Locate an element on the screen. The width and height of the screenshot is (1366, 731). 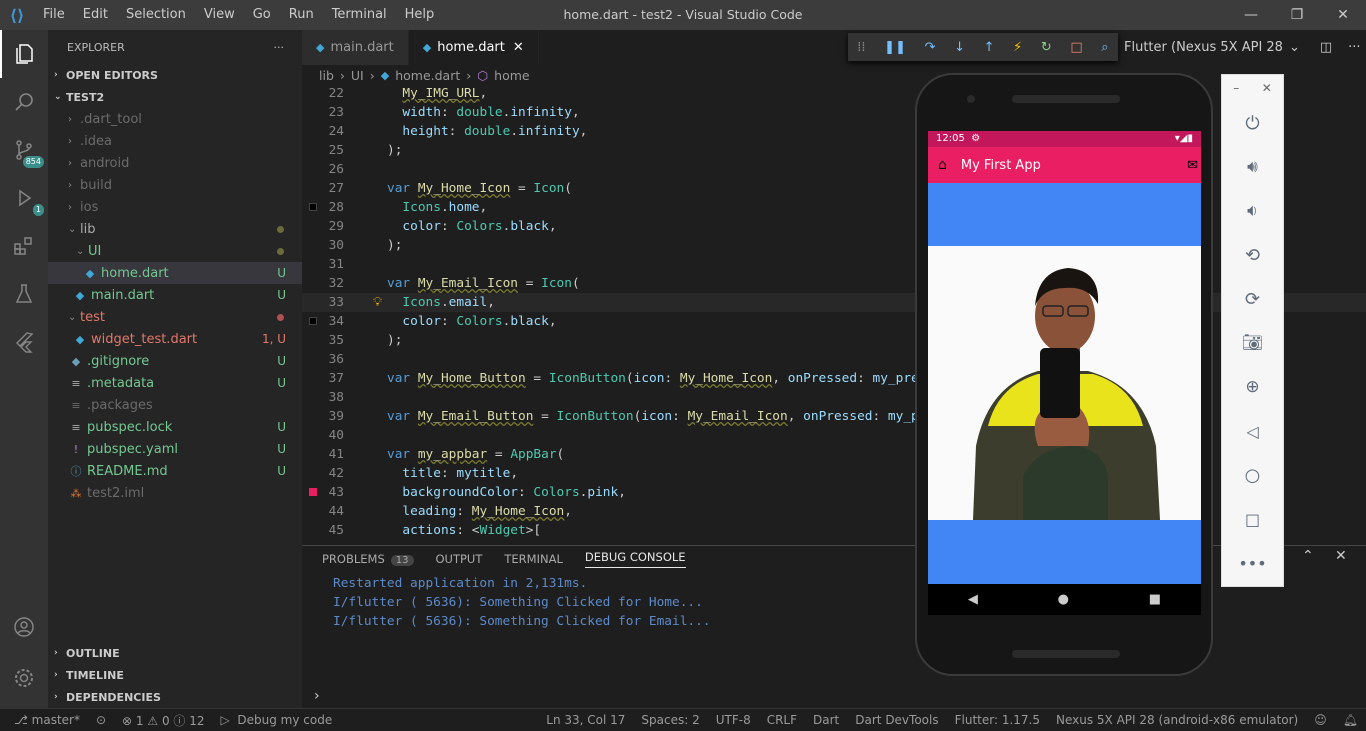
menu-help: Help is located at coordinates (420, 15).